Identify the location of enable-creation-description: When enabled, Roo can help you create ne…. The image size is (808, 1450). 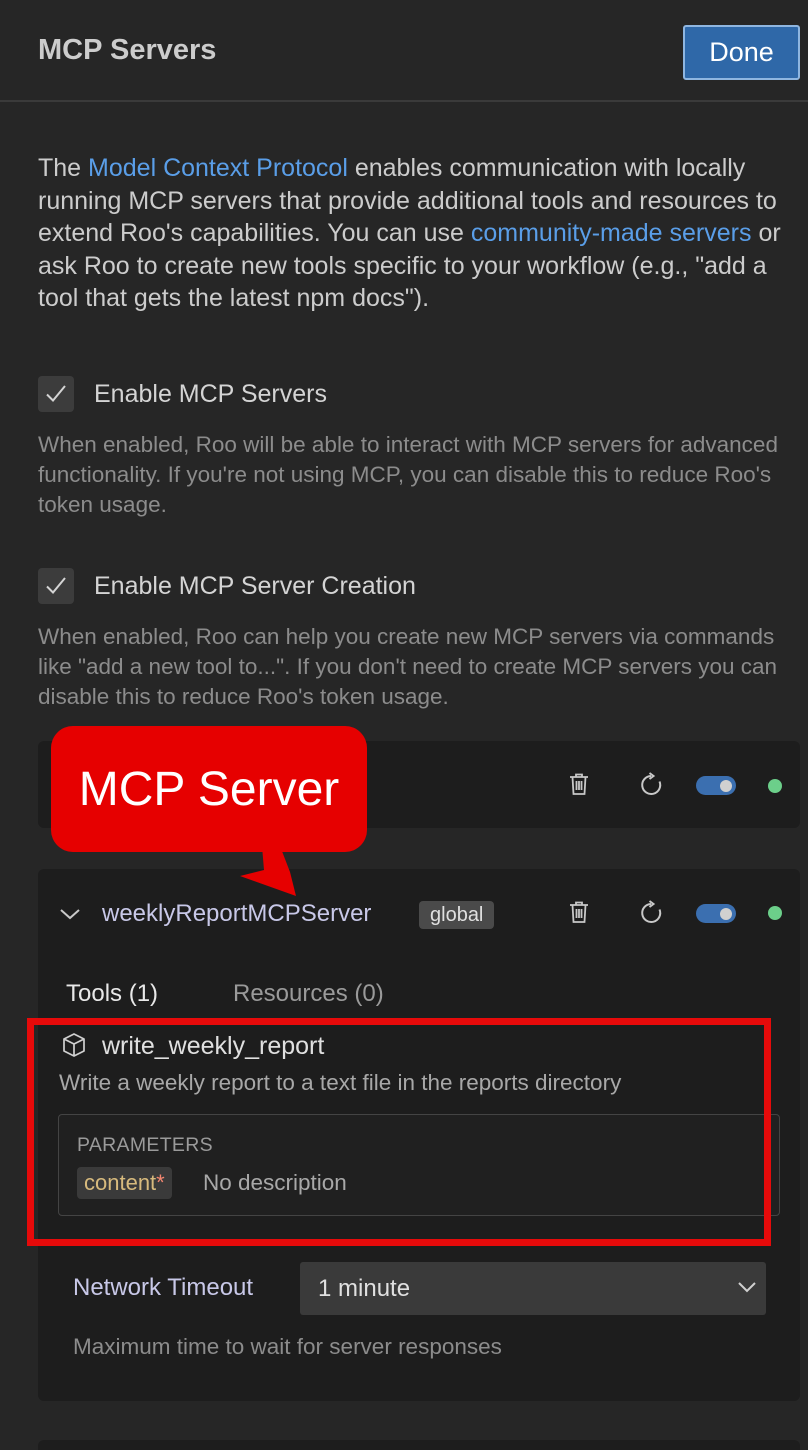
(408, 666).